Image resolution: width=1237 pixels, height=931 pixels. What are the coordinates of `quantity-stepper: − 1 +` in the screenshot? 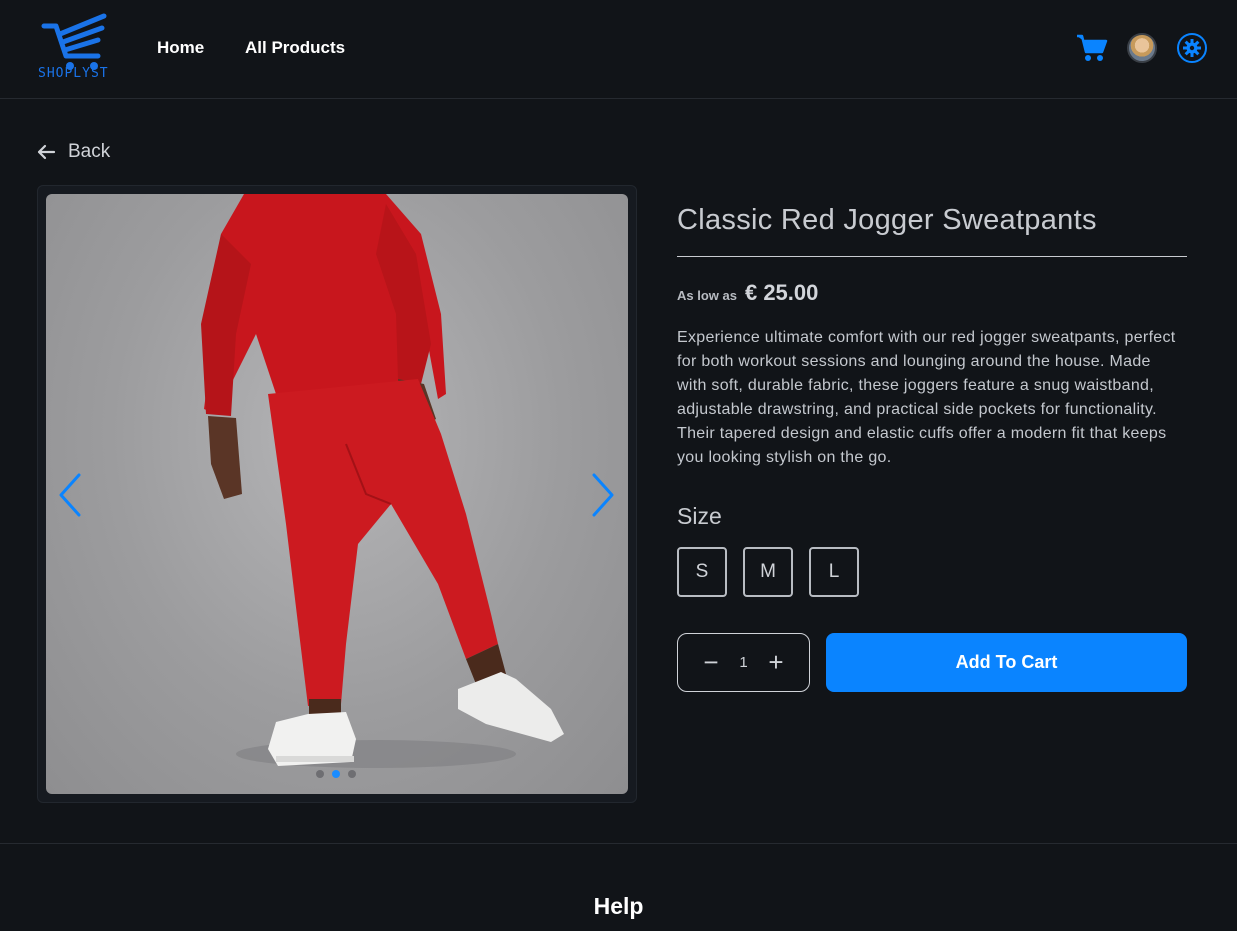 It's located at (743, 662).